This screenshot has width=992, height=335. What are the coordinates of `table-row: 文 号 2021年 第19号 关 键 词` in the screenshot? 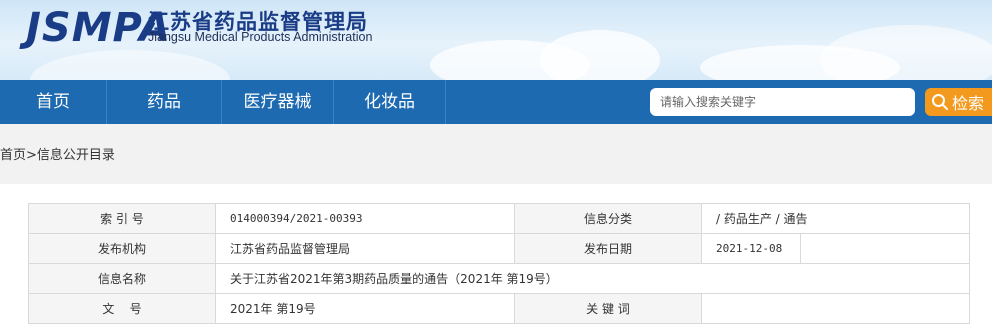 It's located at (499, 308).